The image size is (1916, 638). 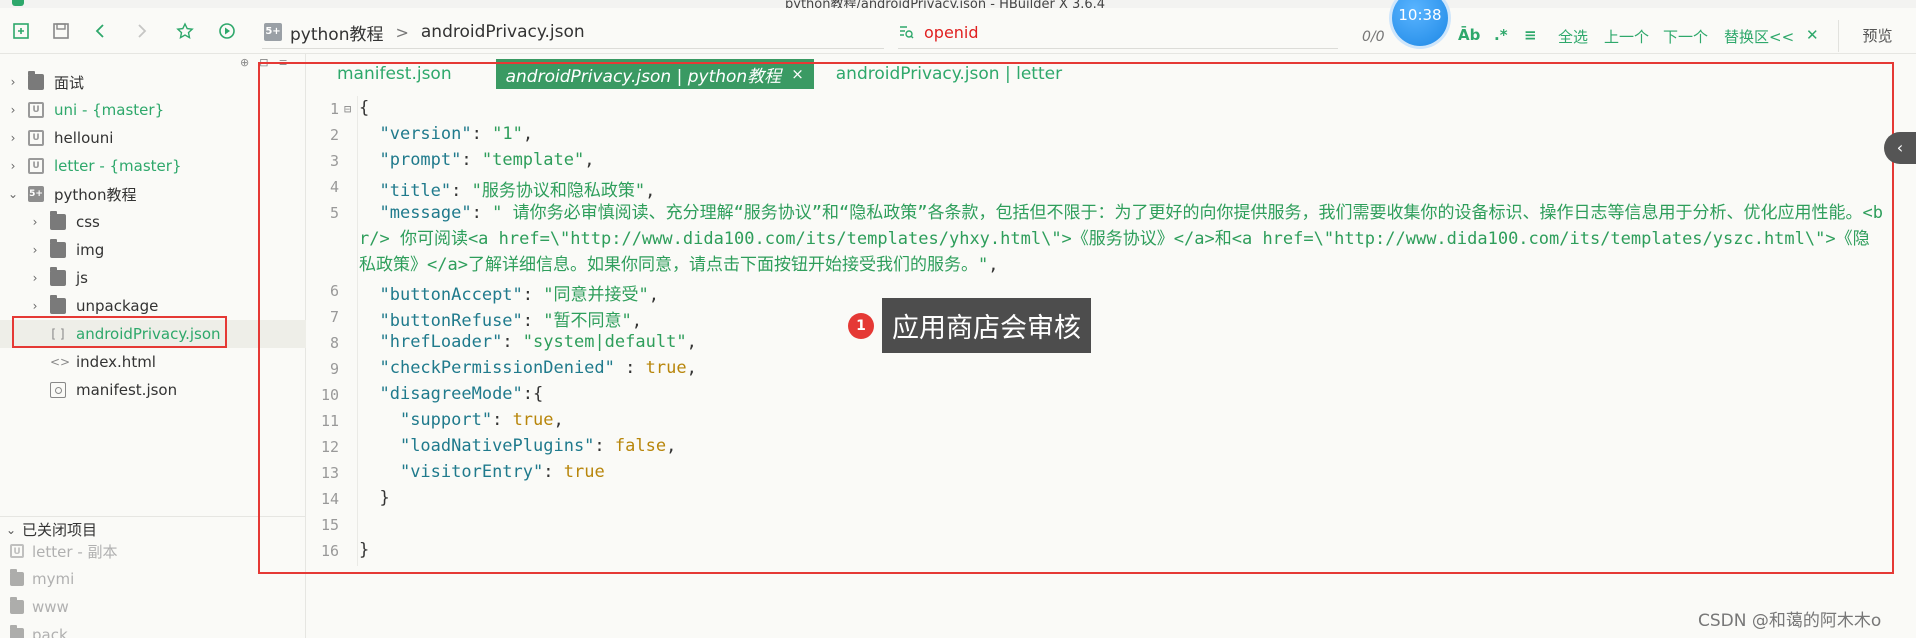 I want to click on select-all-button: 全选, so click(x=1573, y=36).